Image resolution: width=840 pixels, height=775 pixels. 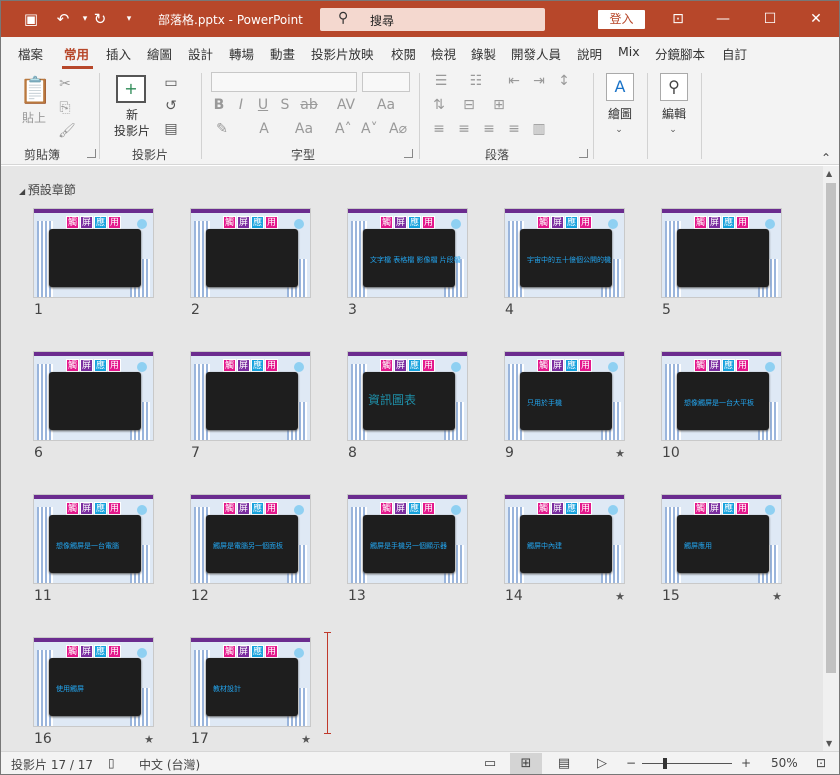 What do you see at coordinates (539, 129) in the screenshot?
I see `columns-icon: ▥` at bounding box center [539, 129].